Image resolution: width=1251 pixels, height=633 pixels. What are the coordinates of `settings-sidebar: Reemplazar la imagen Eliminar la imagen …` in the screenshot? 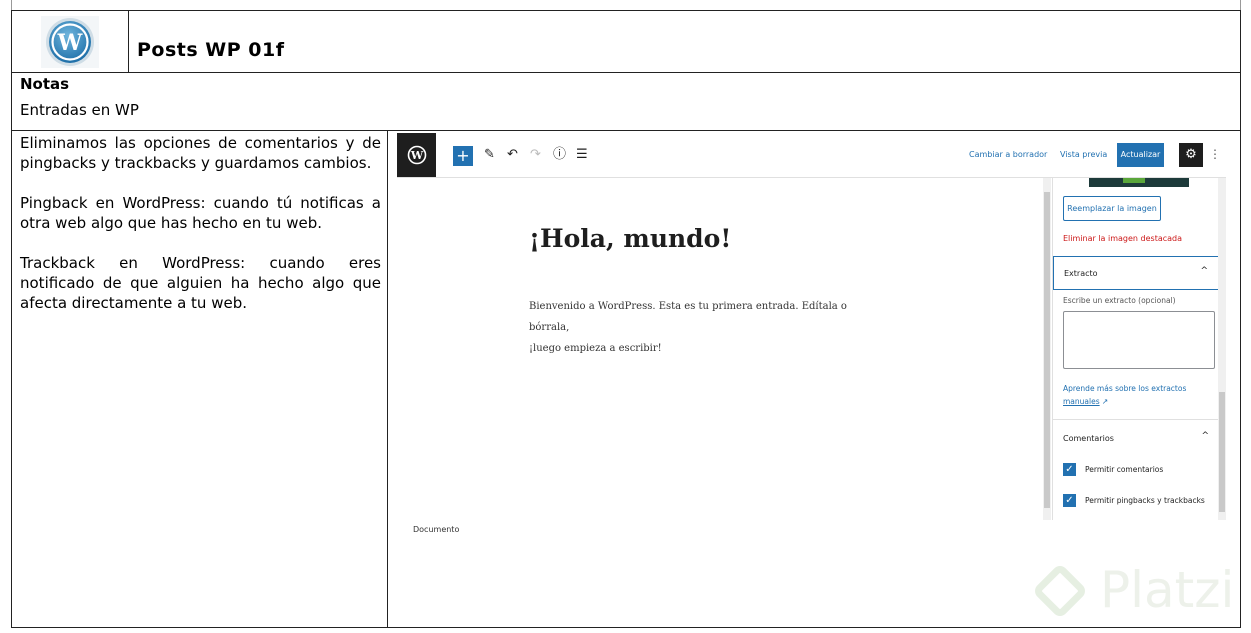 It's located at (1135, 349).